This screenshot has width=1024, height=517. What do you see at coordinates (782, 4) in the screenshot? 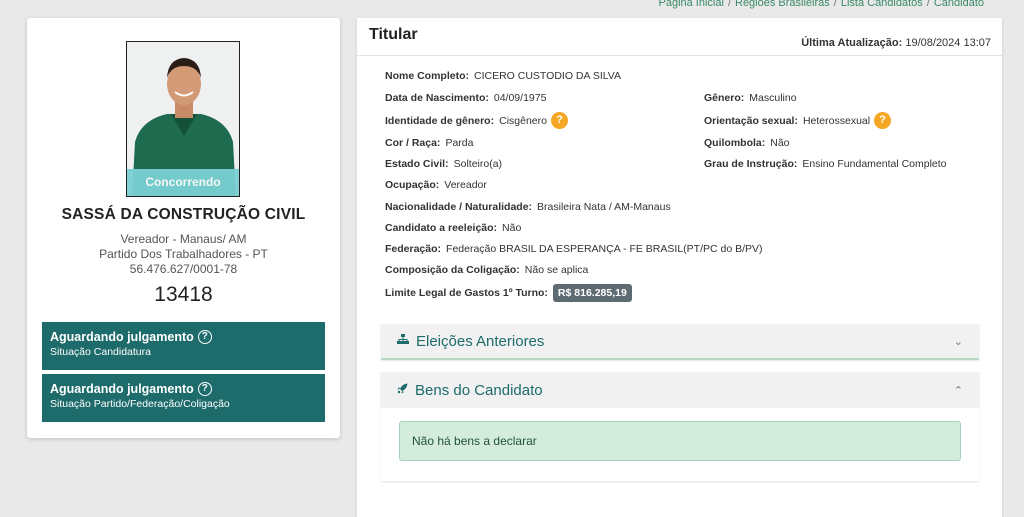
I see `breadcrumb-regions: Regiões Brasileiras` at bounding box center [782, 4].